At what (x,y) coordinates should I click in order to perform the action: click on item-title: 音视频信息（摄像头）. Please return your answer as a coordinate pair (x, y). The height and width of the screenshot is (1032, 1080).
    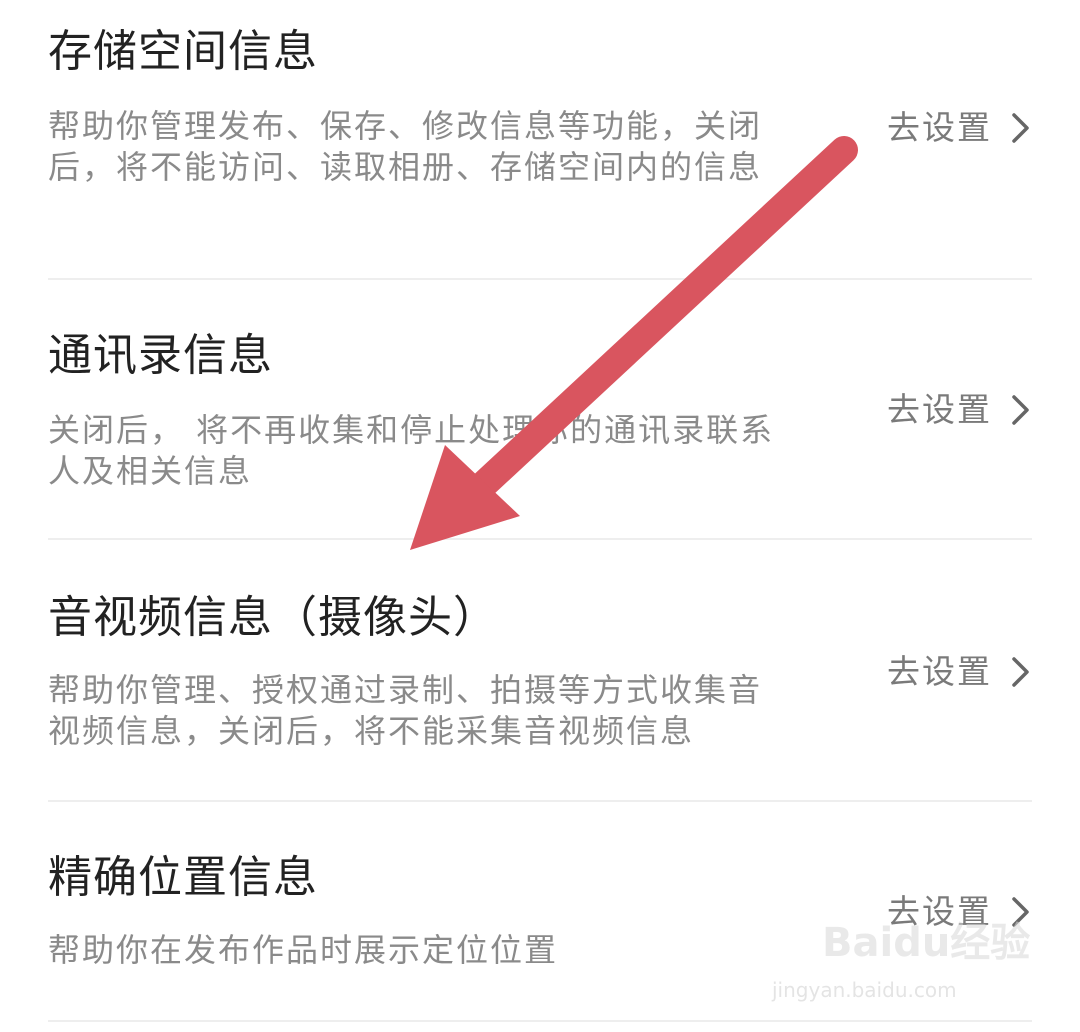
    Looking at the image, I should click on (273, 617).